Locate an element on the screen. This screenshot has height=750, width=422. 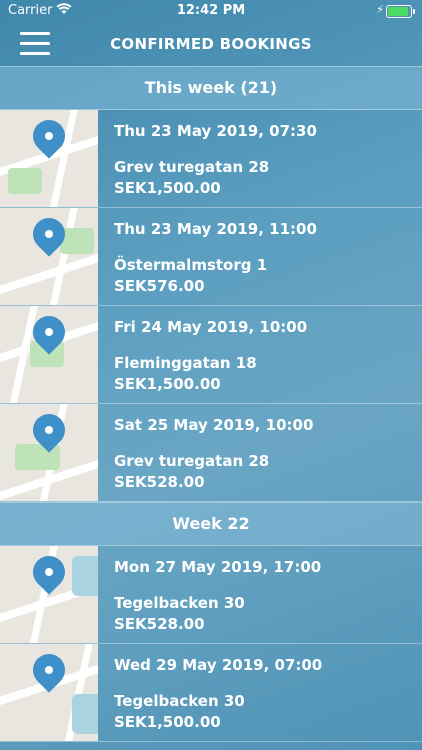
map-pin-icon is located at coordinates (49, 572).